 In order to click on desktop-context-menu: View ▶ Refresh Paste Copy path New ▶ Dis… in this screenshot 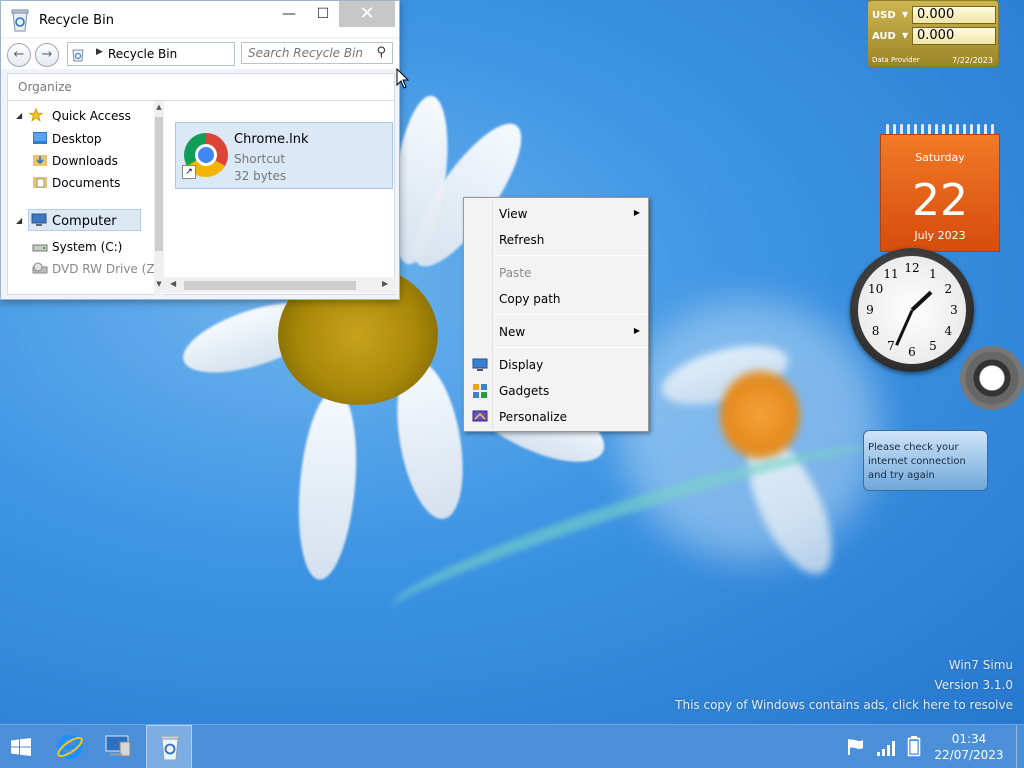, I will do `click(556, 314)`.